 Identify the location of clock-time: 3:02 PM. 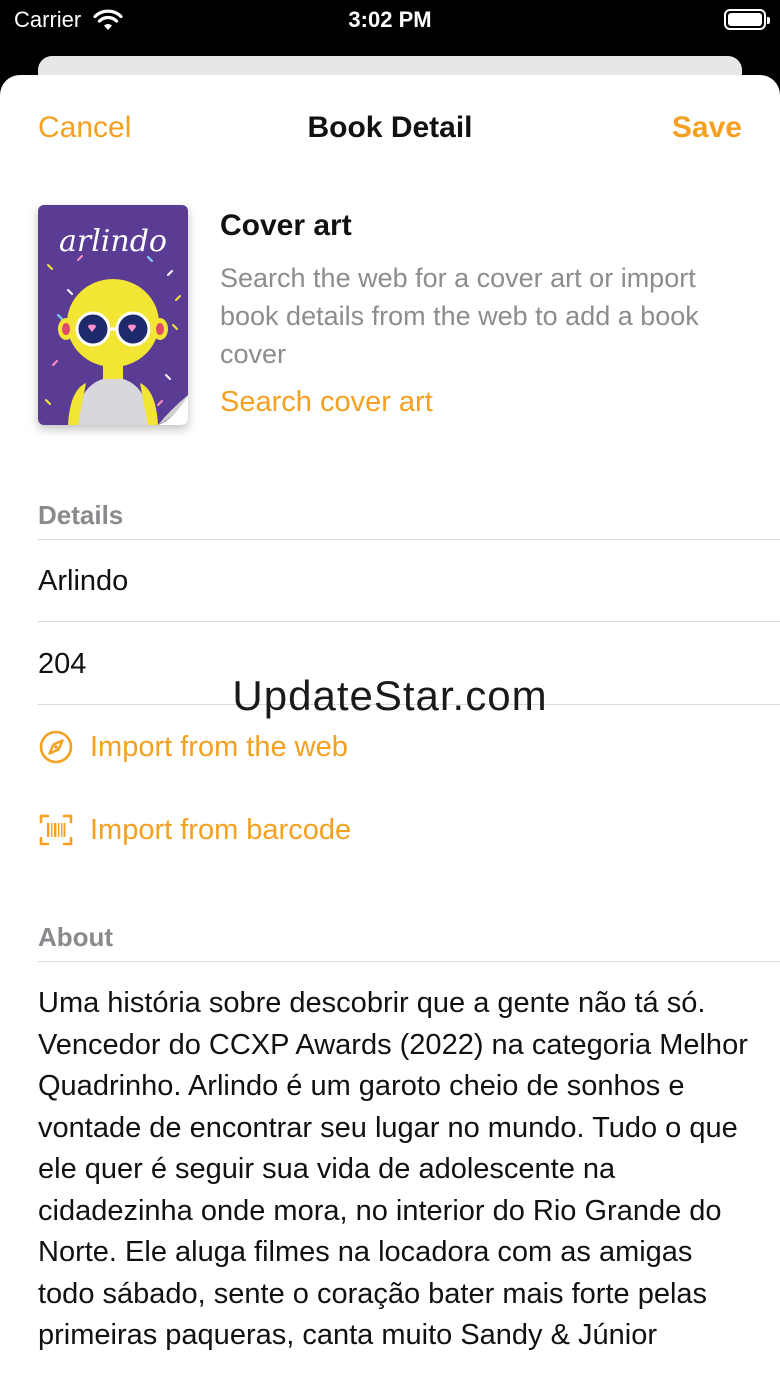
(390, 19).